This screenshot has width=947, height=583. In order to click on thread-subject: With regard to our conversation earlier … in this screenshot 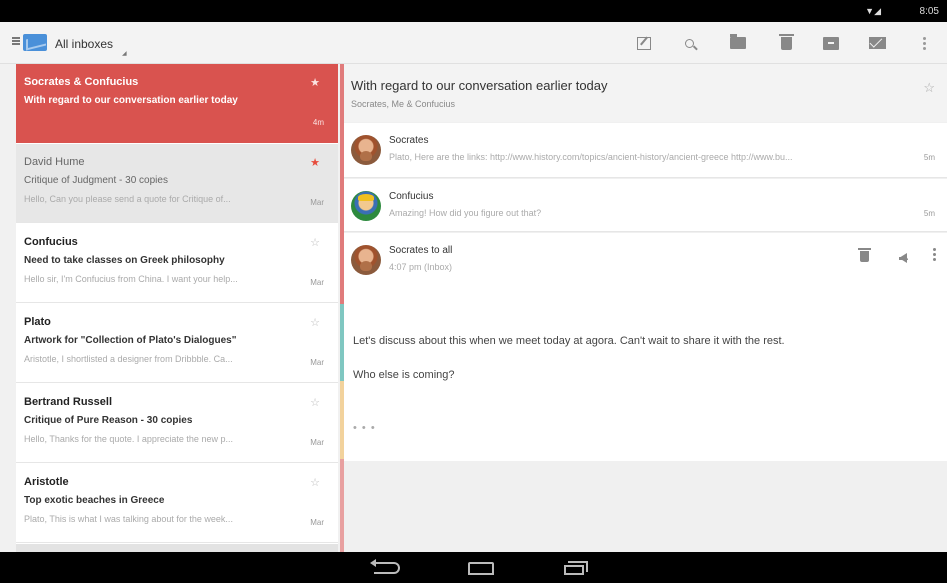, I will do `click(479, 85)`.